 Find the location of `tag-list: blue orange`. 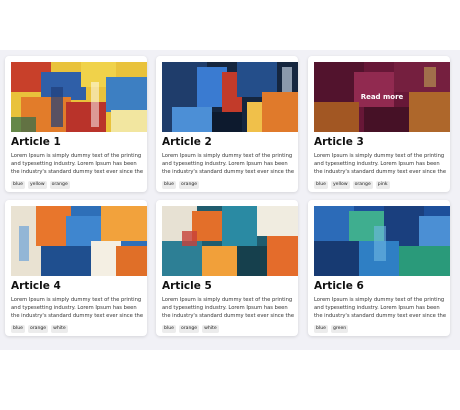

tag-list: blue orange is located at coordinates (181, 185).